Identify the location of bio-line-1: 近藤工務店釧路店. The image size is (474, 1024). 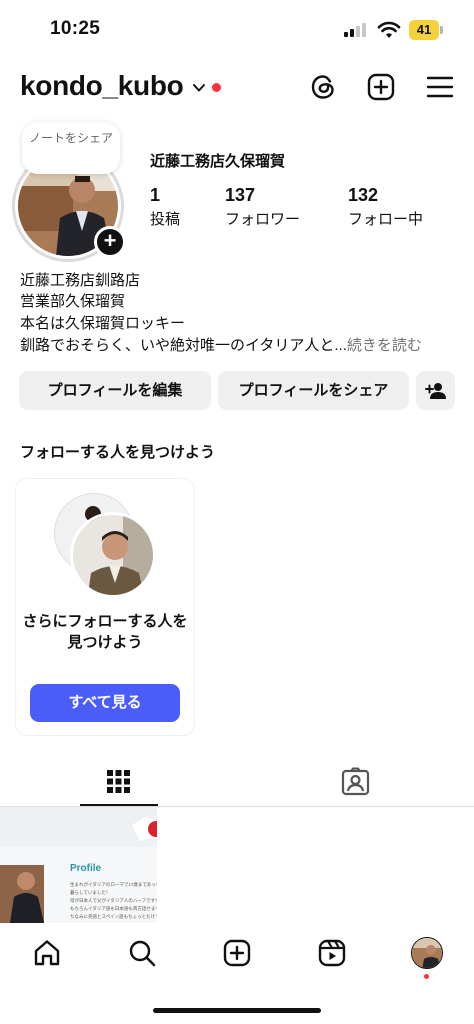
(80, 280).